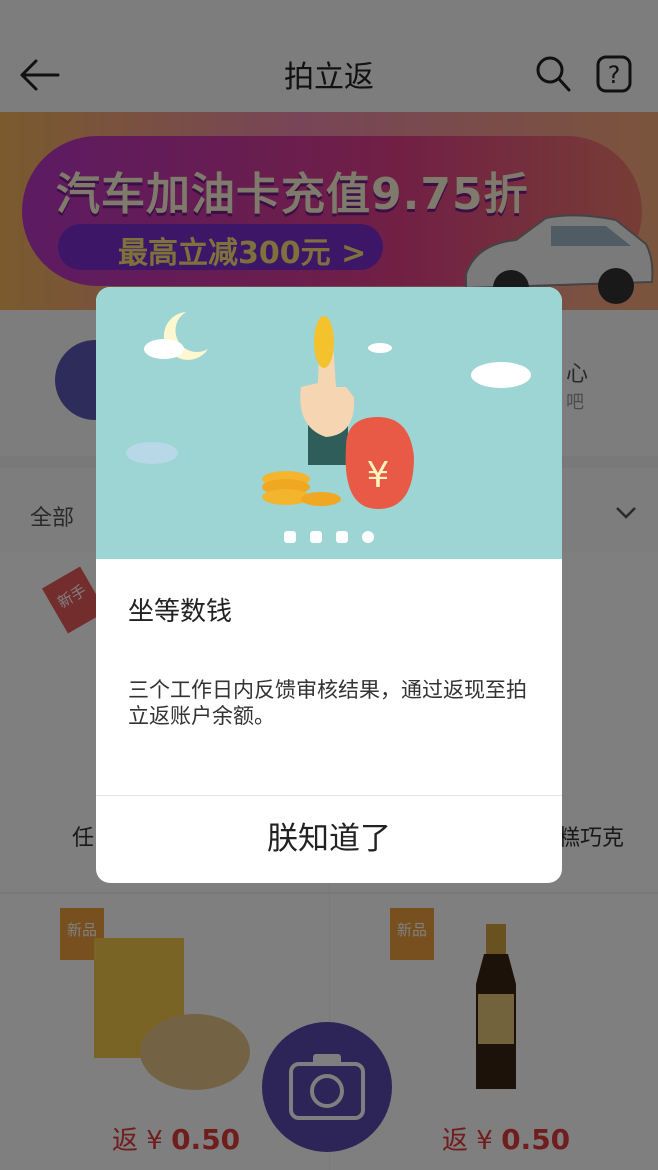  I want to click on pager-dots, so click(329, 537).